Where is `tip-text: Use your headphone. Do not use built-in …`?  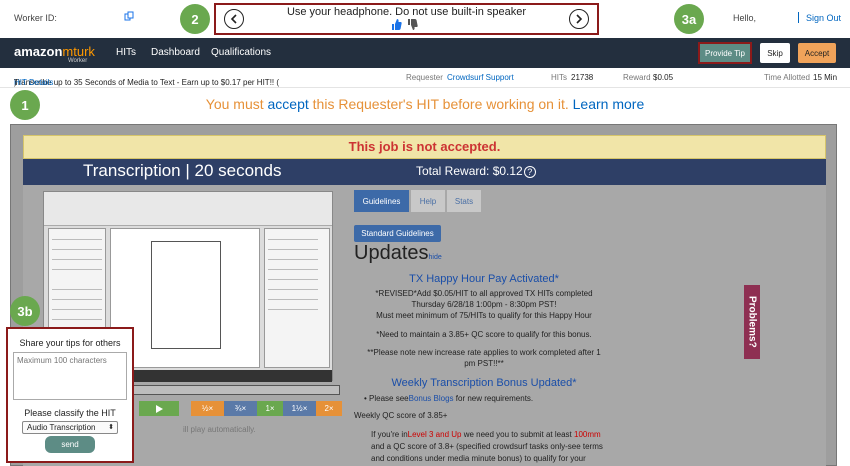 tip-text: Use your headphone. Do not use built-in … is located at coordinates (406, 12).